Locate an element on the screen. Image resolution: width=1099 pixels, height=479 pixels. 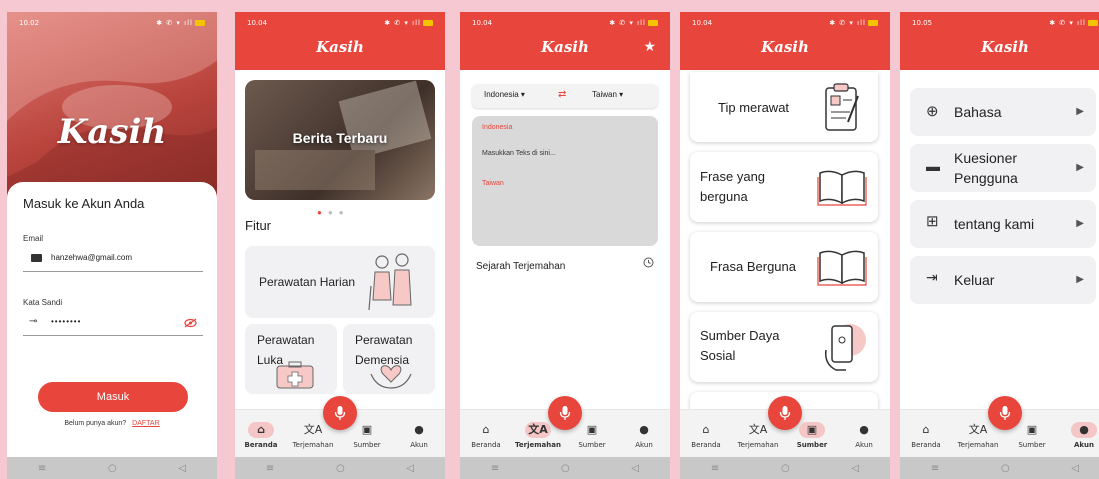
clock-icon is located at coordinates (648, 262).